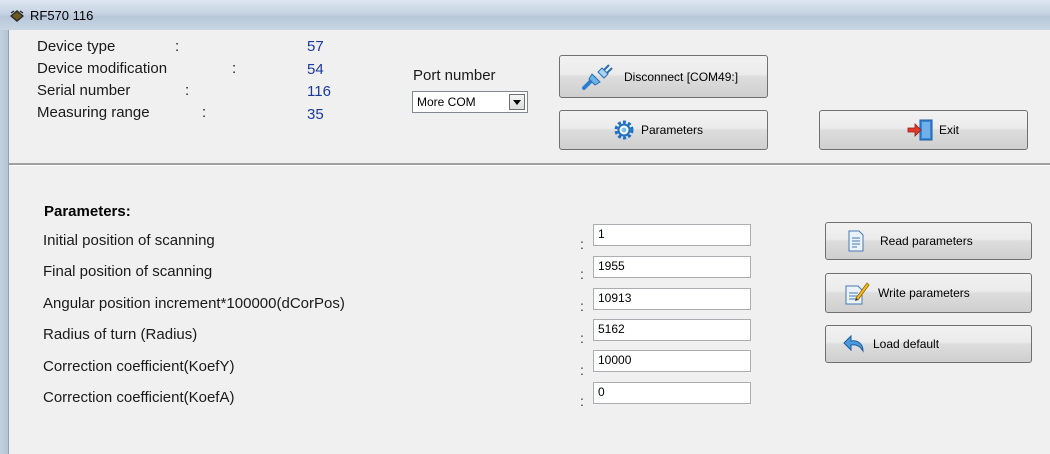  What do you see at coordinates (517, 102) in the screenshot?
I see `chevron-down-icon` at bounding box center [517, 102].